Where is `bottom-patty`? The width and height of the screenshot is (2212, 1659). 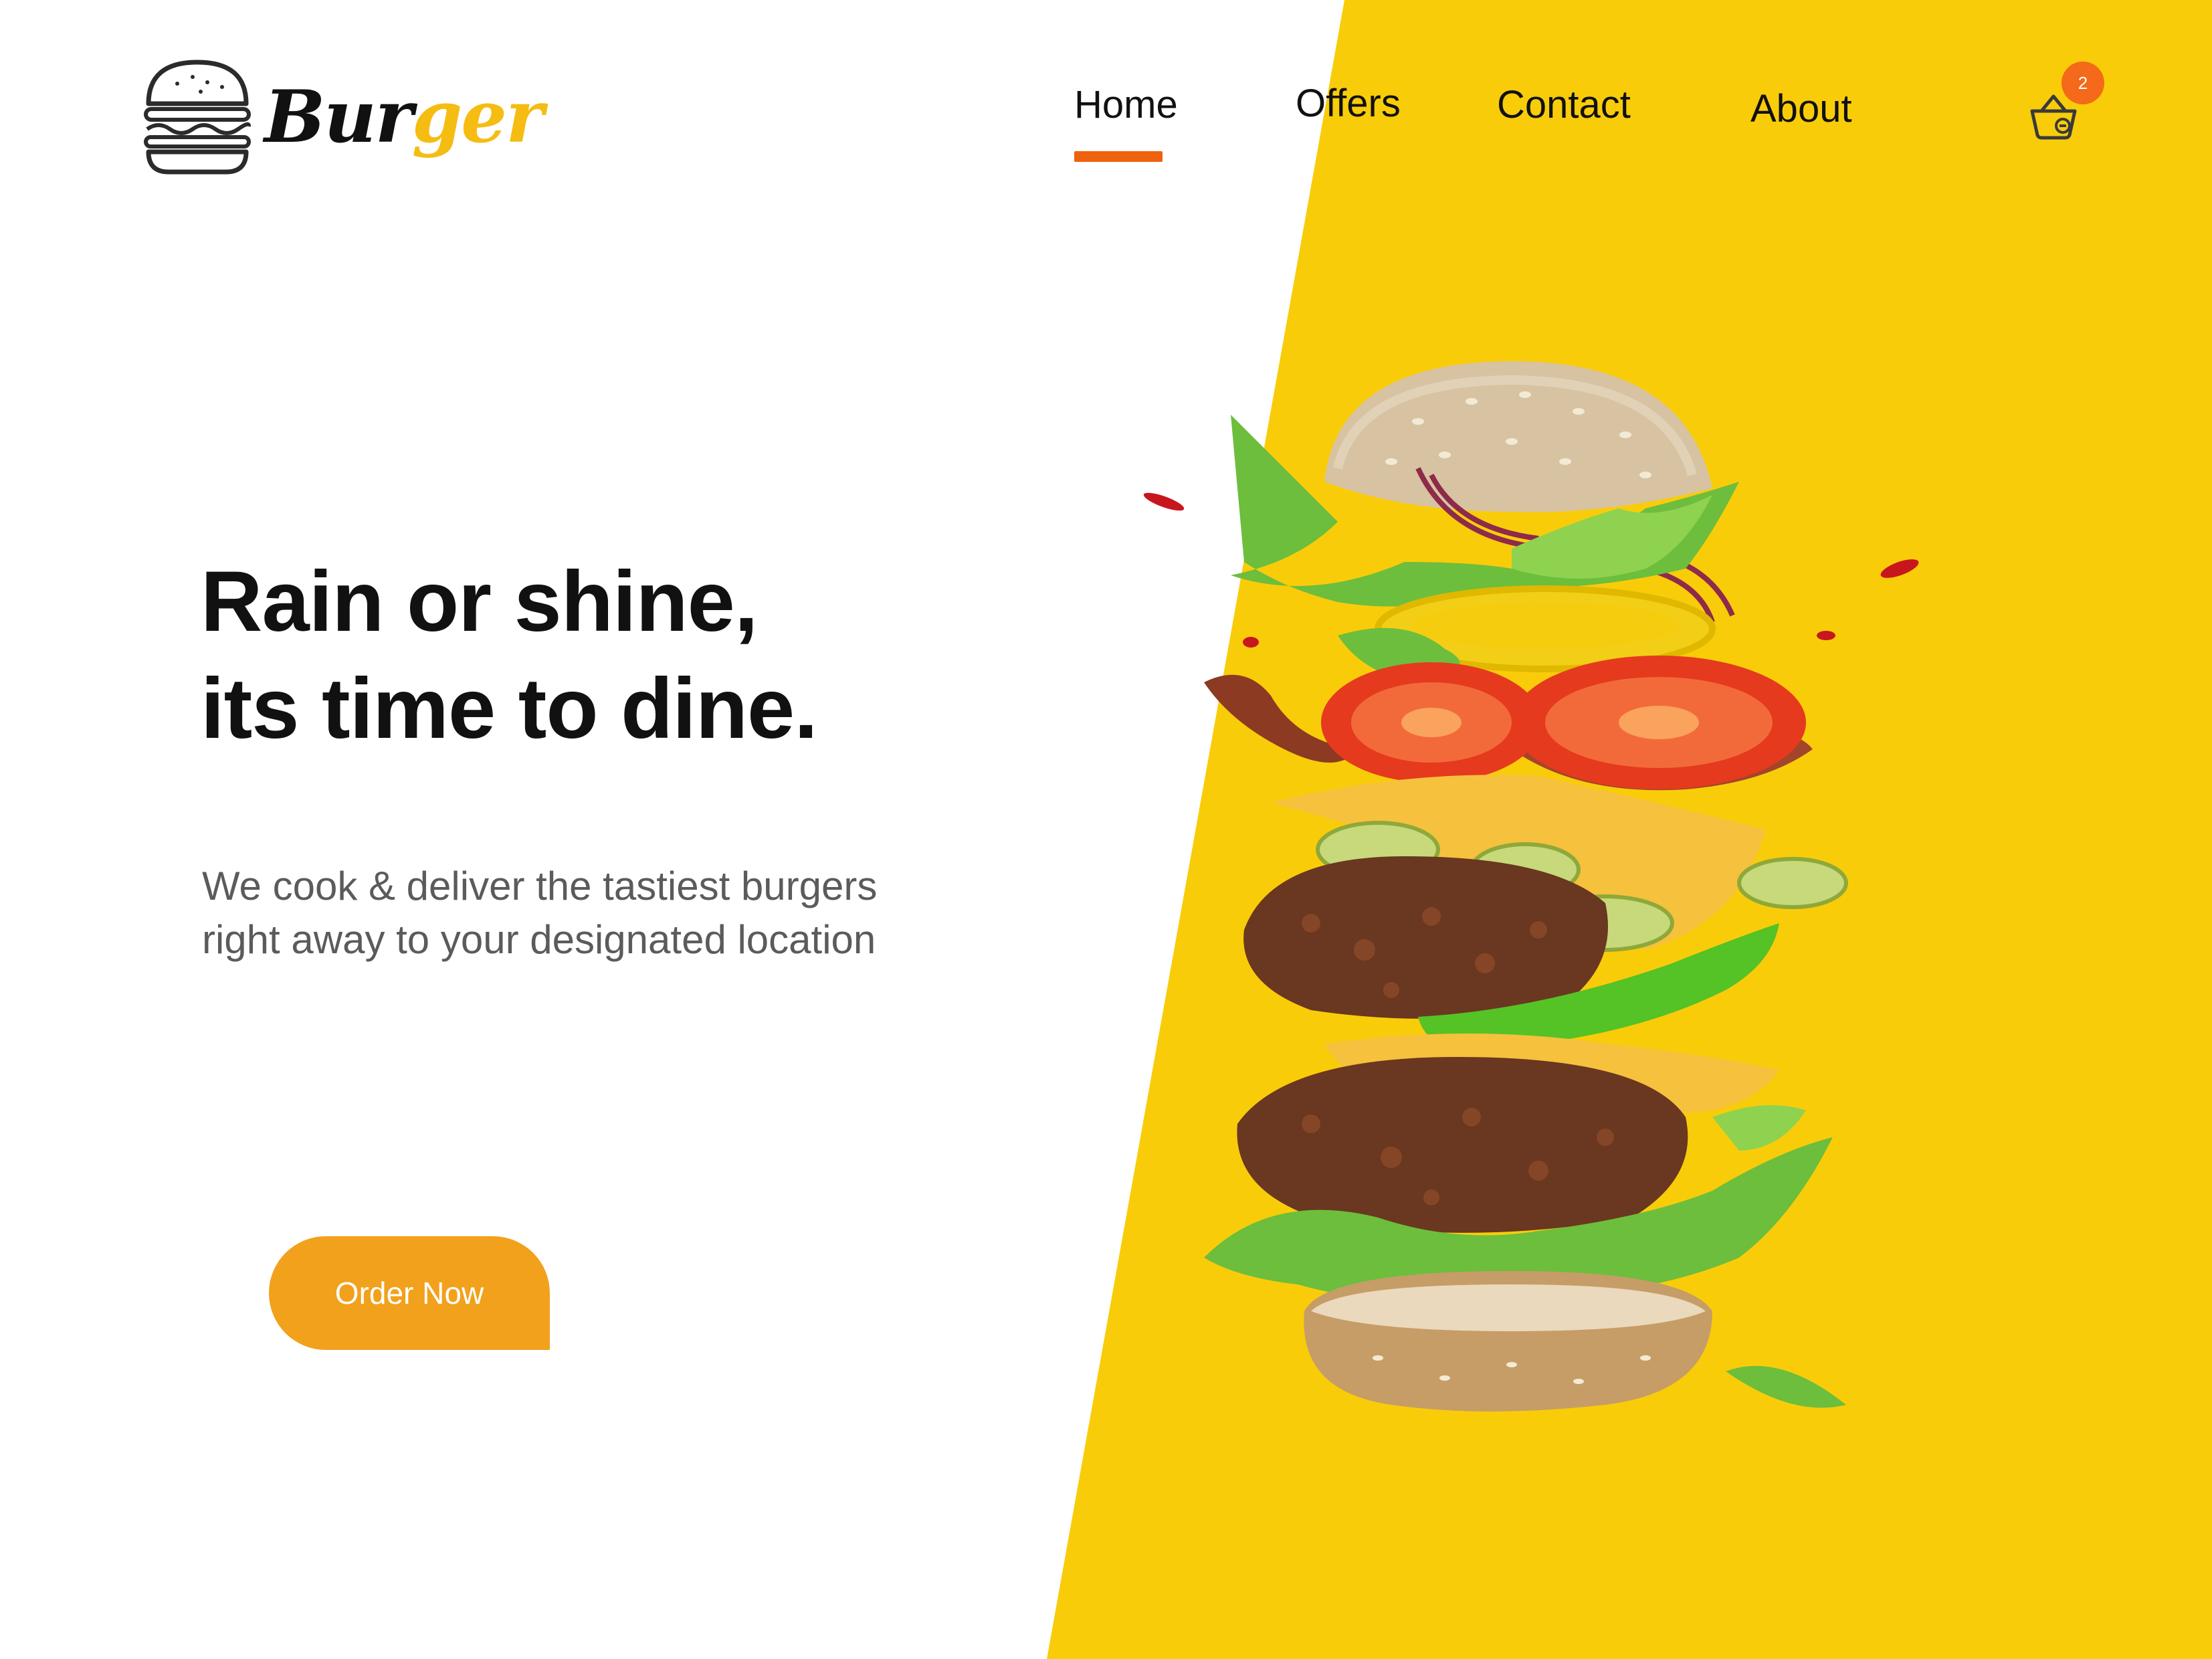
bottom-patty is located at coordinates (1462, 1145).